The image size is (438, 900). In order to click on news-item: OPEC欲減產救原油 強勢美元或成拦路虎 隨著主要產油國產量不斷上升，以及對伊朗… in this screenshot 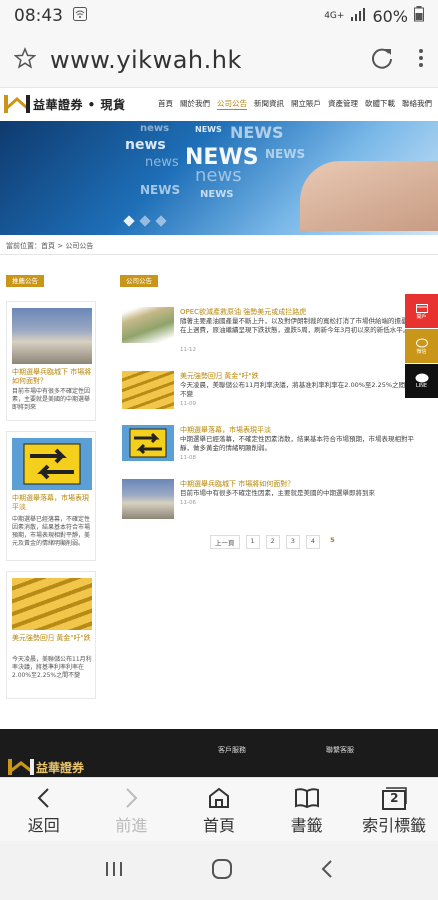, I will do `click(270, 332)`.